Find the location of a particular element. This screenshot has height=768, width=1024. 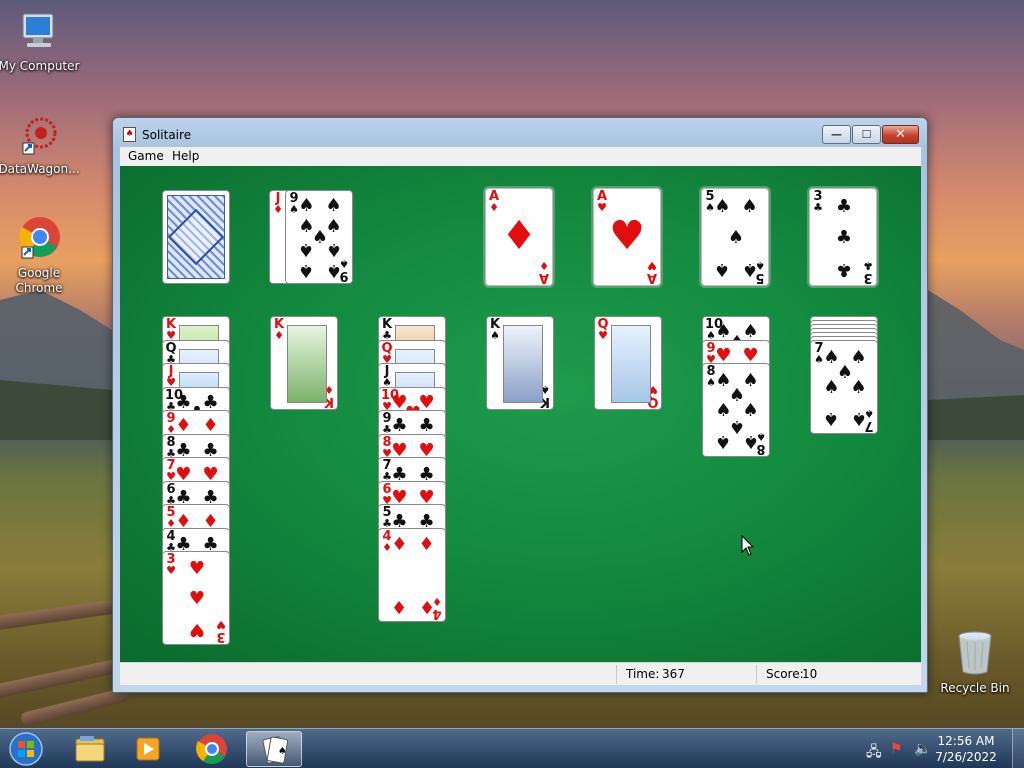

menu-bar: Game Help is located at coordinates (520, 156).